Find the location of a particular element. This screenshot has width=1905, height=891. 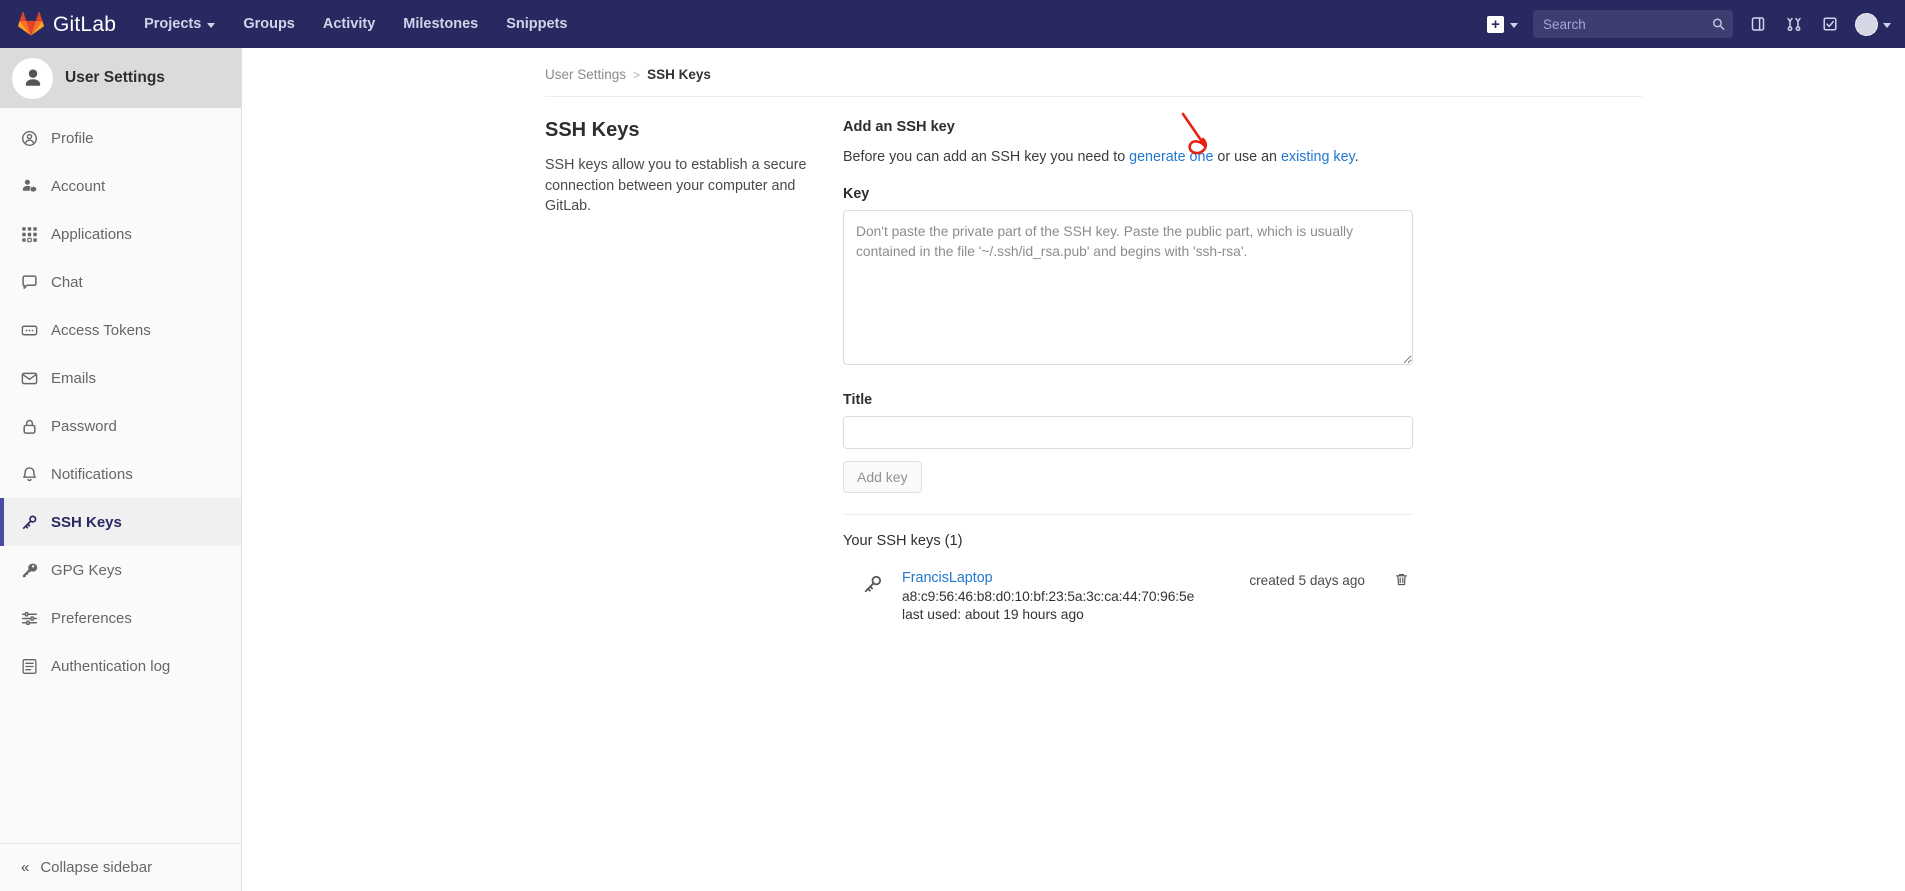

log-icon is located at coordinates (29, 666).